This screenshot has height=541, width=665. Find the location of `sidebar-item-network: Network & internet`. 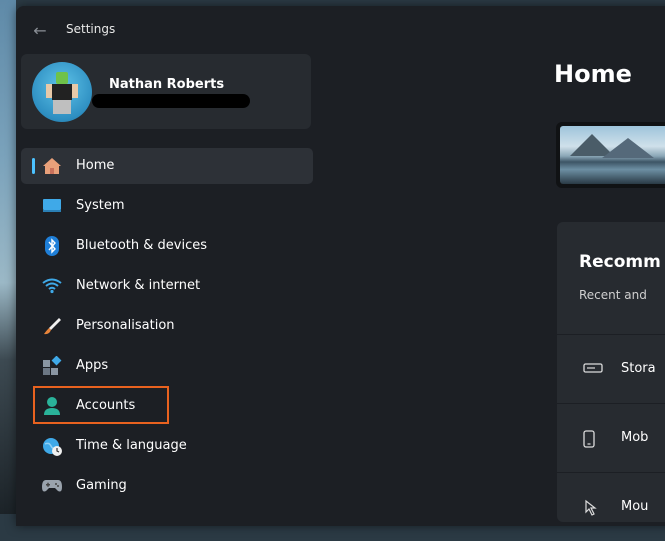

sidebar-item-network: Network & internet is located at coordinates (167, 286).